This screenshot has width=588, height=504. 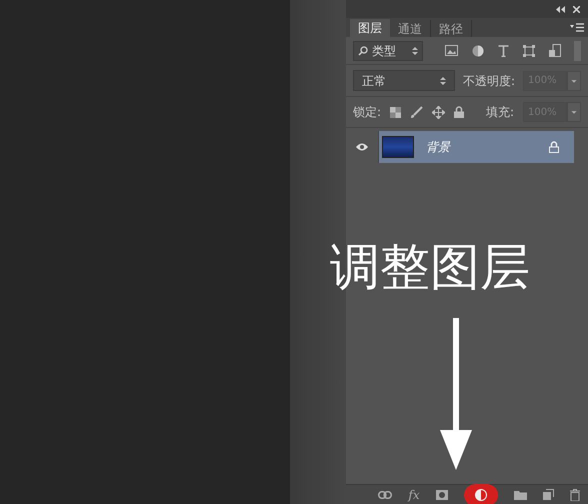 What do you see at coordinates (488, 81) in the screenshot?
I see `opacity-label: 不透明度:` at bounding box center [488, 81].